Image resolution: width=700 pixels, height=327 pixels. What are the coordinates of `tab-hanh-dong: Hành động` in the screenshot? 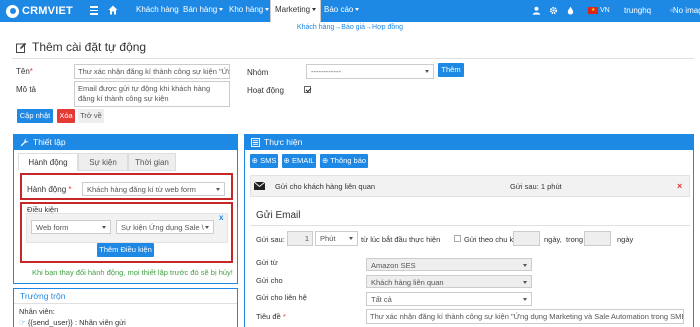 It's located at (48, 162).